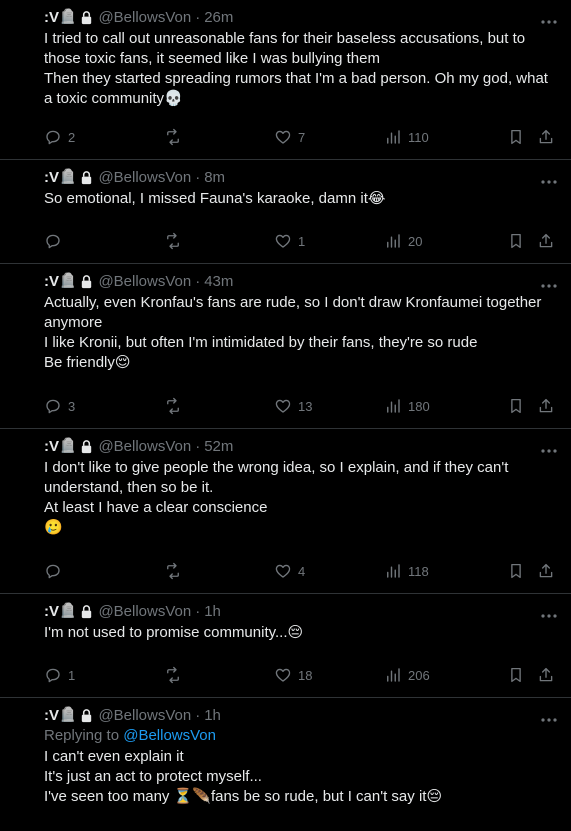 The width and height of the screenshot is (571, 831). I want to click on like-button: 13, so click(329, 406).